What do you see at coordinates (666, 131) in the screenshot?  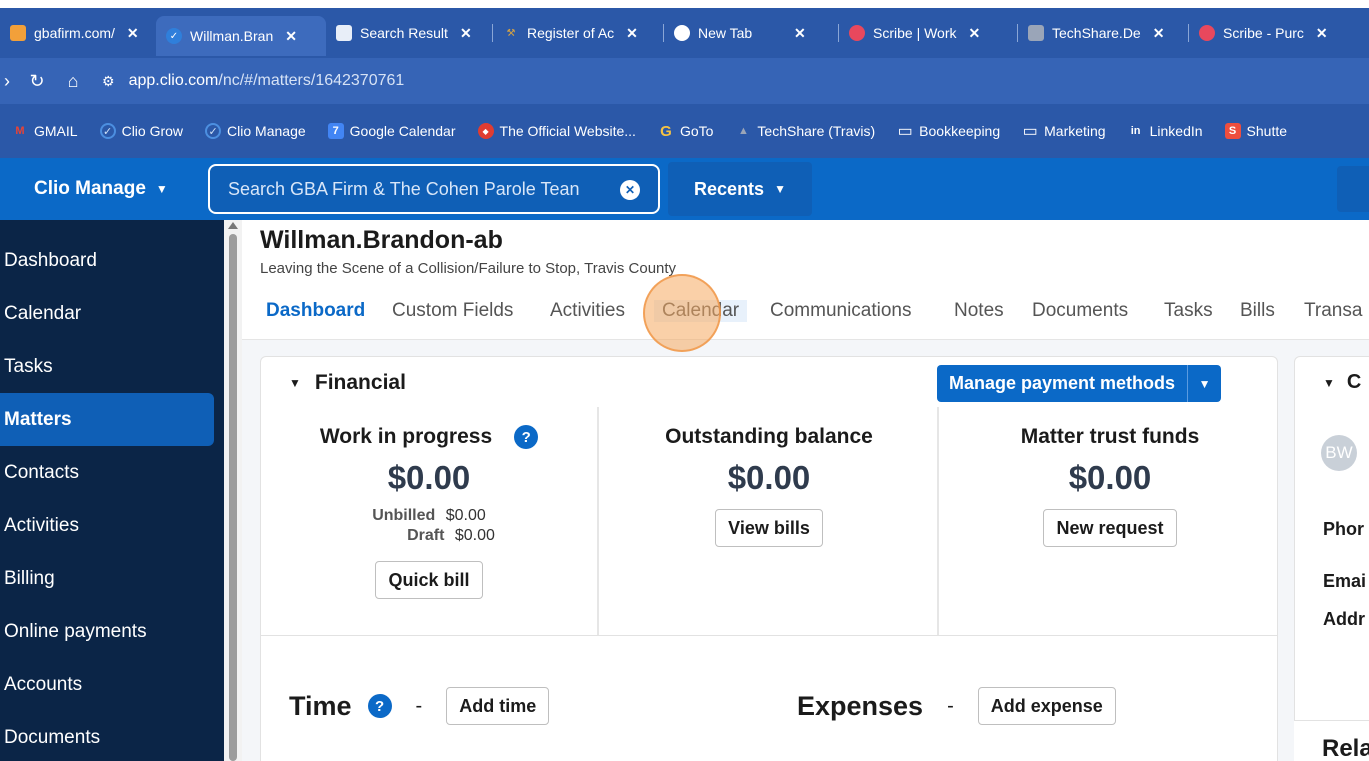 I see `goto-icon: G` at bounding box center [666, 131].